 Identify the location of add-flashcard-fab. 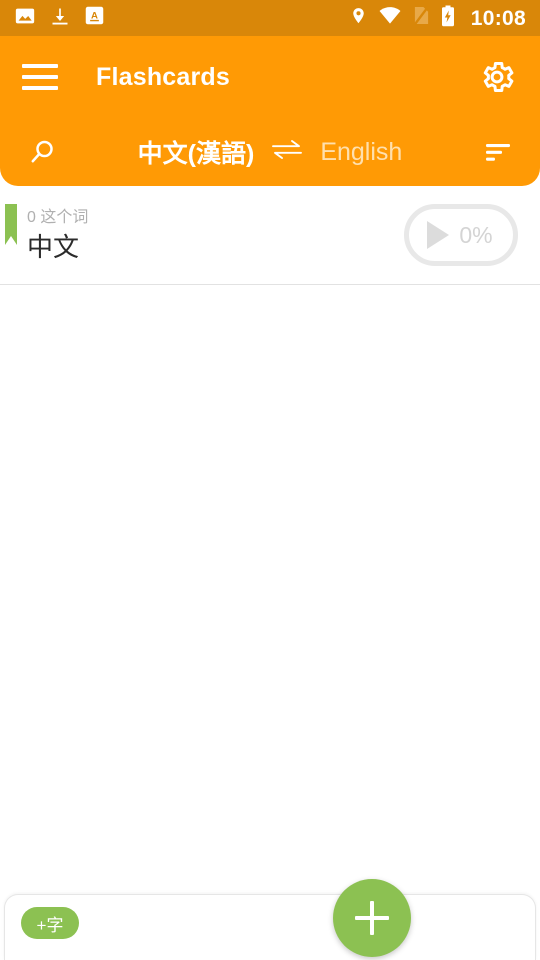
(372, 918).